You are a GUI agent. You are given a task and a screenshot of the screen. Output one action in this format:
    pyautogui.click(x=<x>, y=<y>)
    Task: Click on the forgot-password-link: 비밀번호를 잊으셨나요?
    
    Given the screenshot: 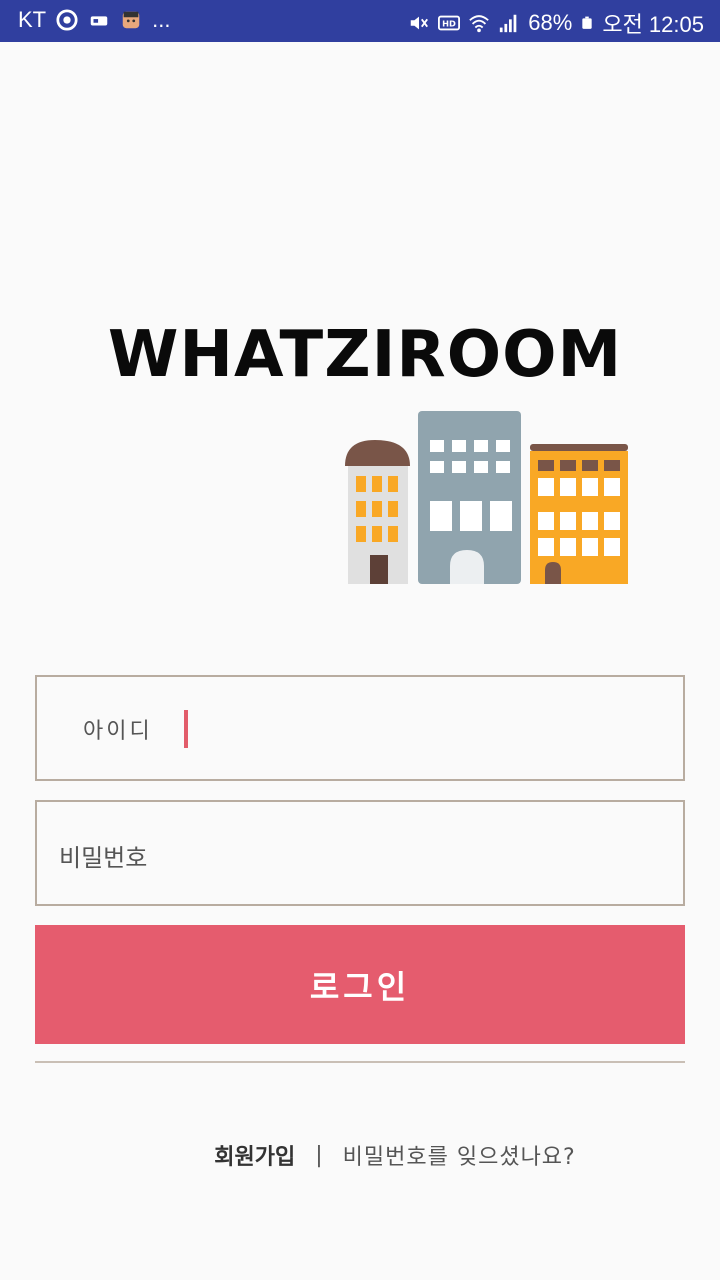 What is the action you would take?
    pyautogui.click(x=459, y=1155)
    